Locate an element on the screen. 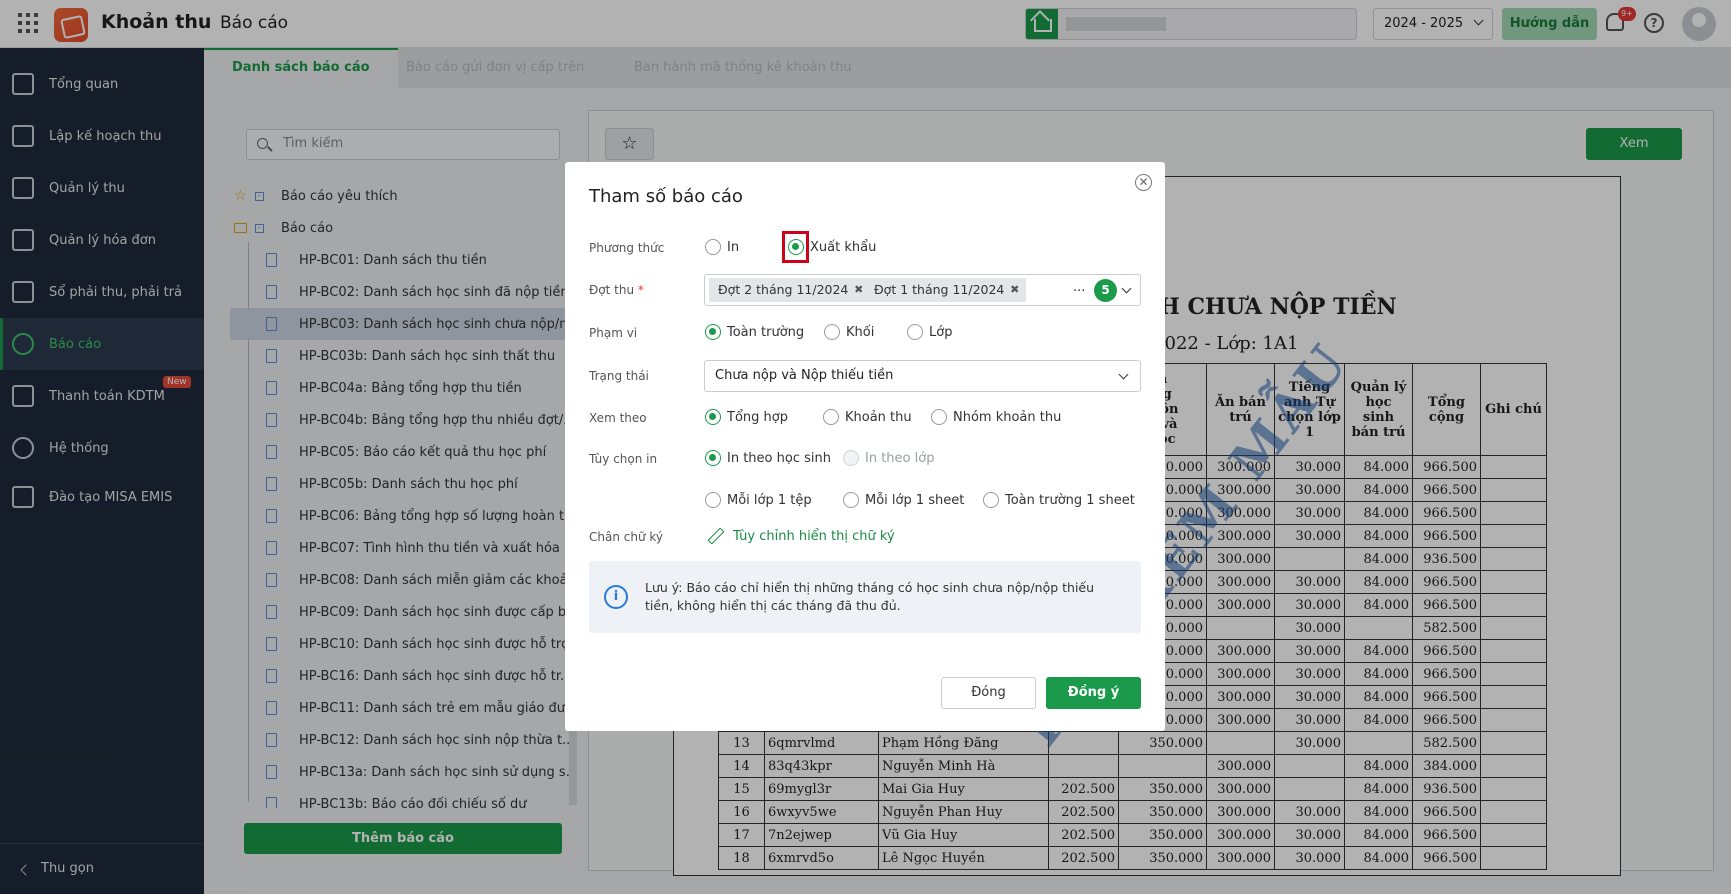  info-icon: i is located at coordinates (616, 597).